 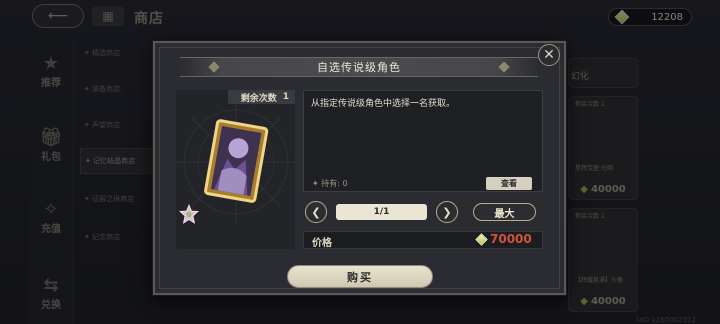 I want to click on chevron-right-icon: ❯, so click(x=447, y=212).